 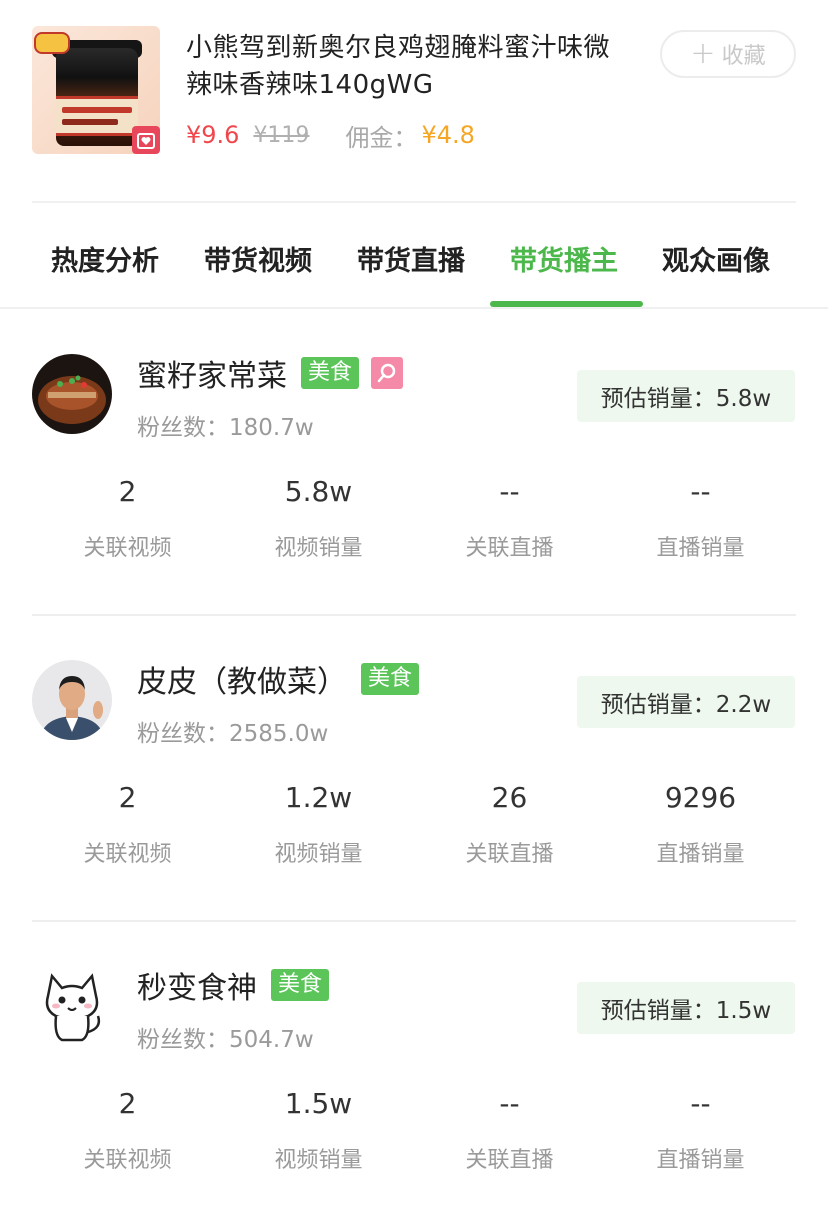 What do you see at coordinates (213, 135) in the screenshot?
I see `price: ¥9.6` at bounding box center [213, 135].